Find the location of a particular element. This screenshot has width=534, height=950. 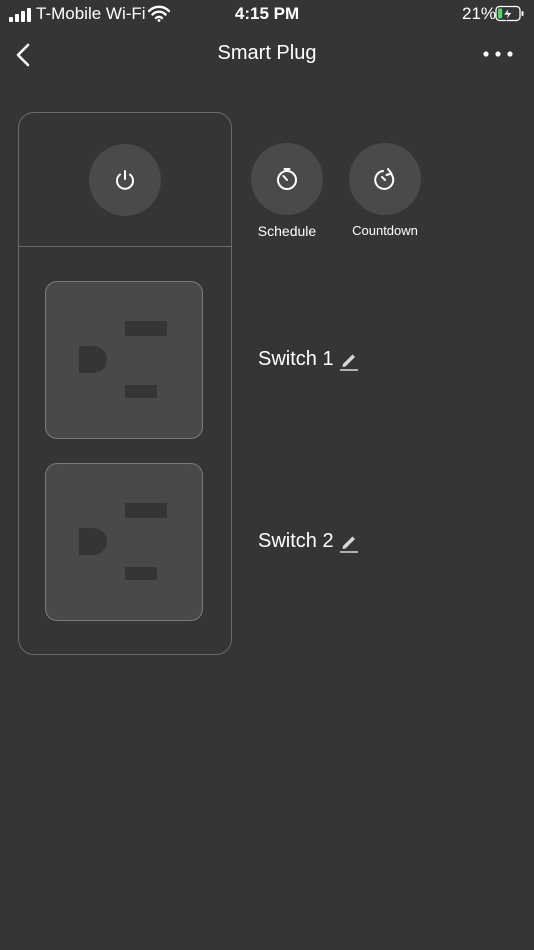

status-time: 4:15 PM is located at coordinates (267, 13).